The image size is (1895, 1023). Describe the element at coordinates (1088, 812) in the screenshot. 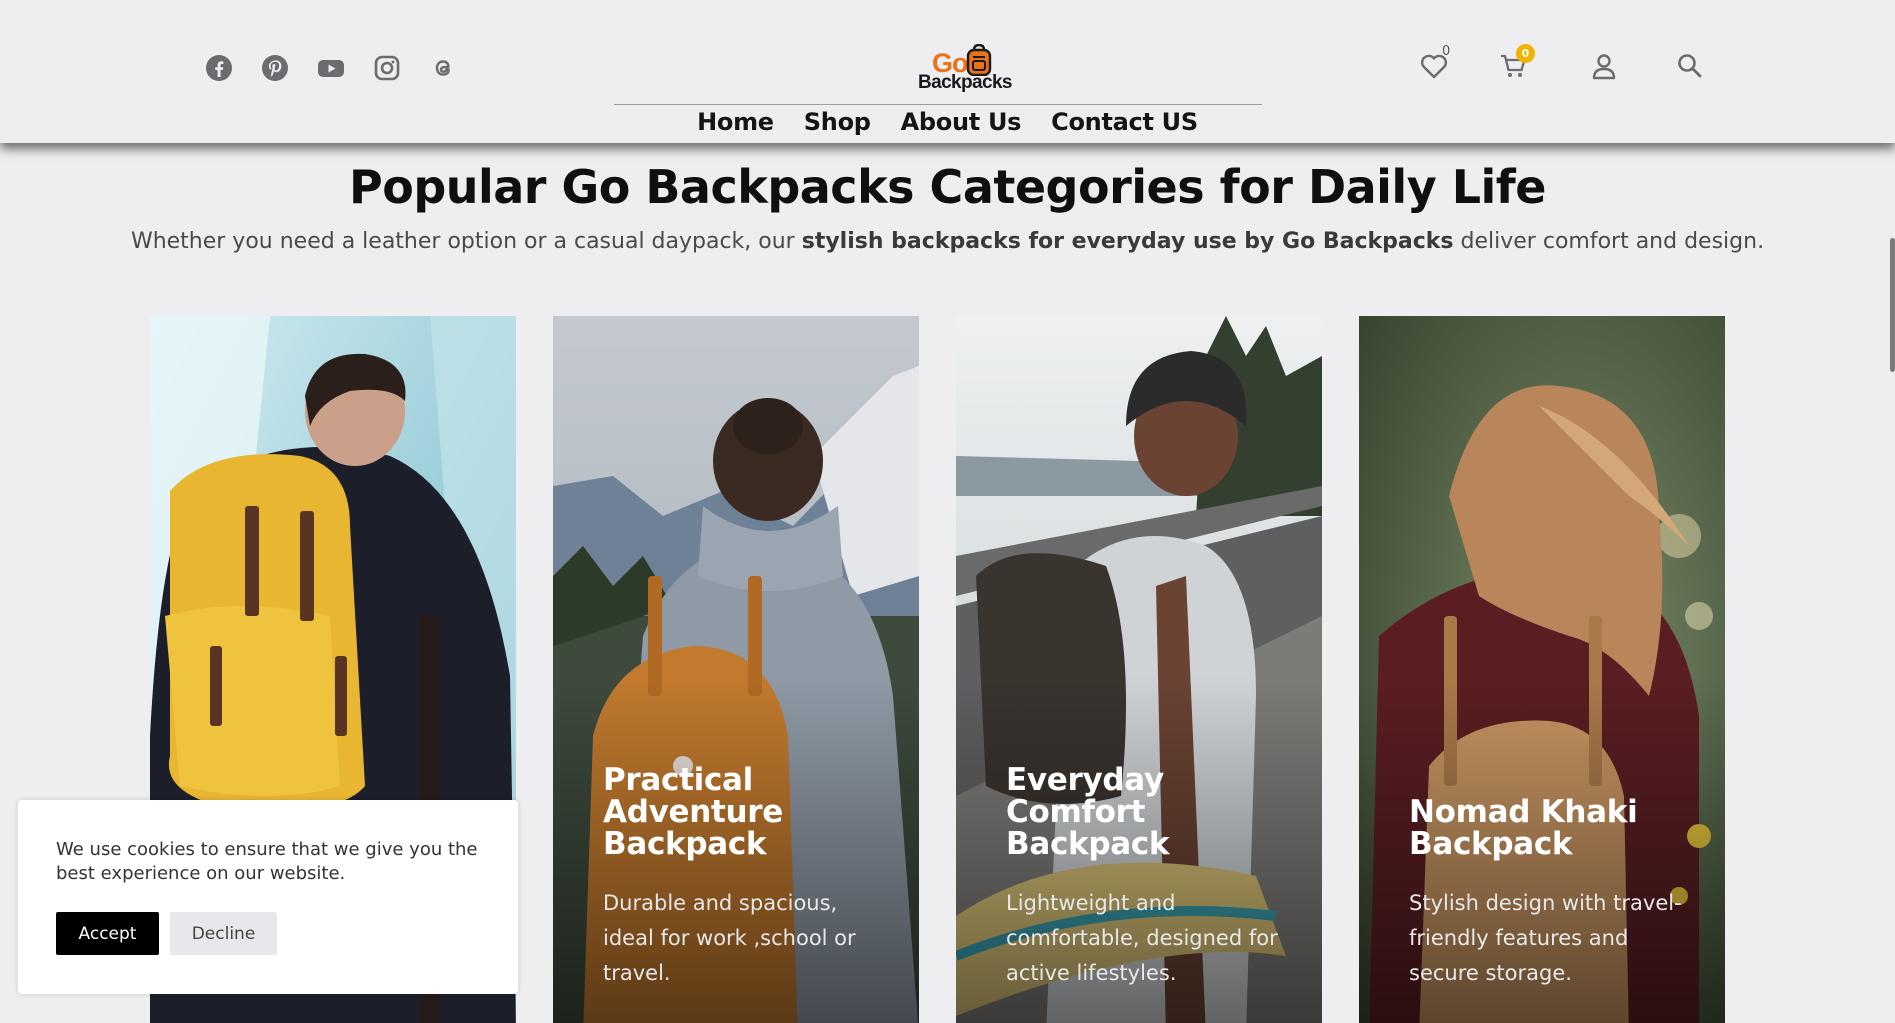

I see `card-title: Everyday Comfort Backpack` at that location.